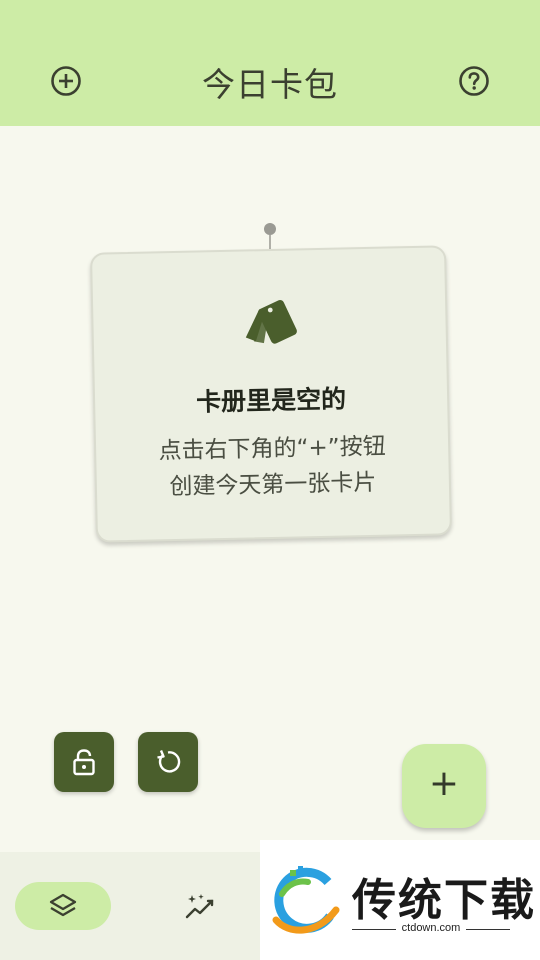 This screenshot has height=960, width=540. Describe the element at coordinates (270, 229) in the screenshot. I see `card-pin` at that location.